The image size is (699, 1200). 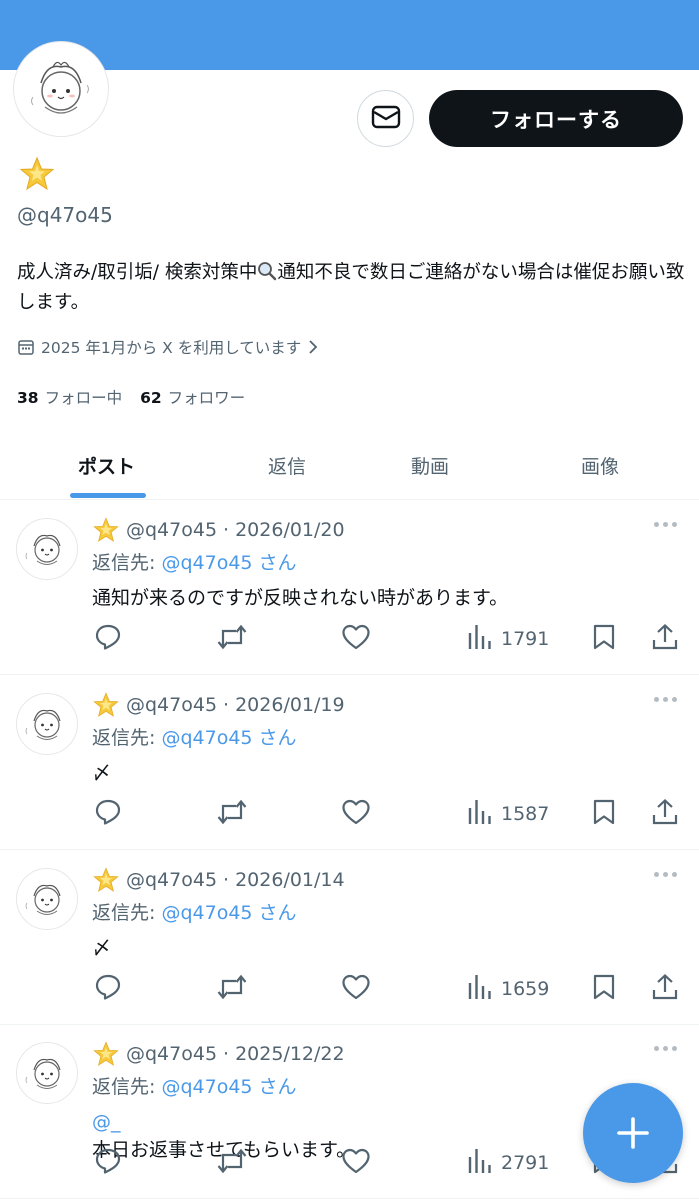 What do you see at coordinates (525, 814) in the screenshot?
I see `views-count: 1587` at bounding box center [525, 814].